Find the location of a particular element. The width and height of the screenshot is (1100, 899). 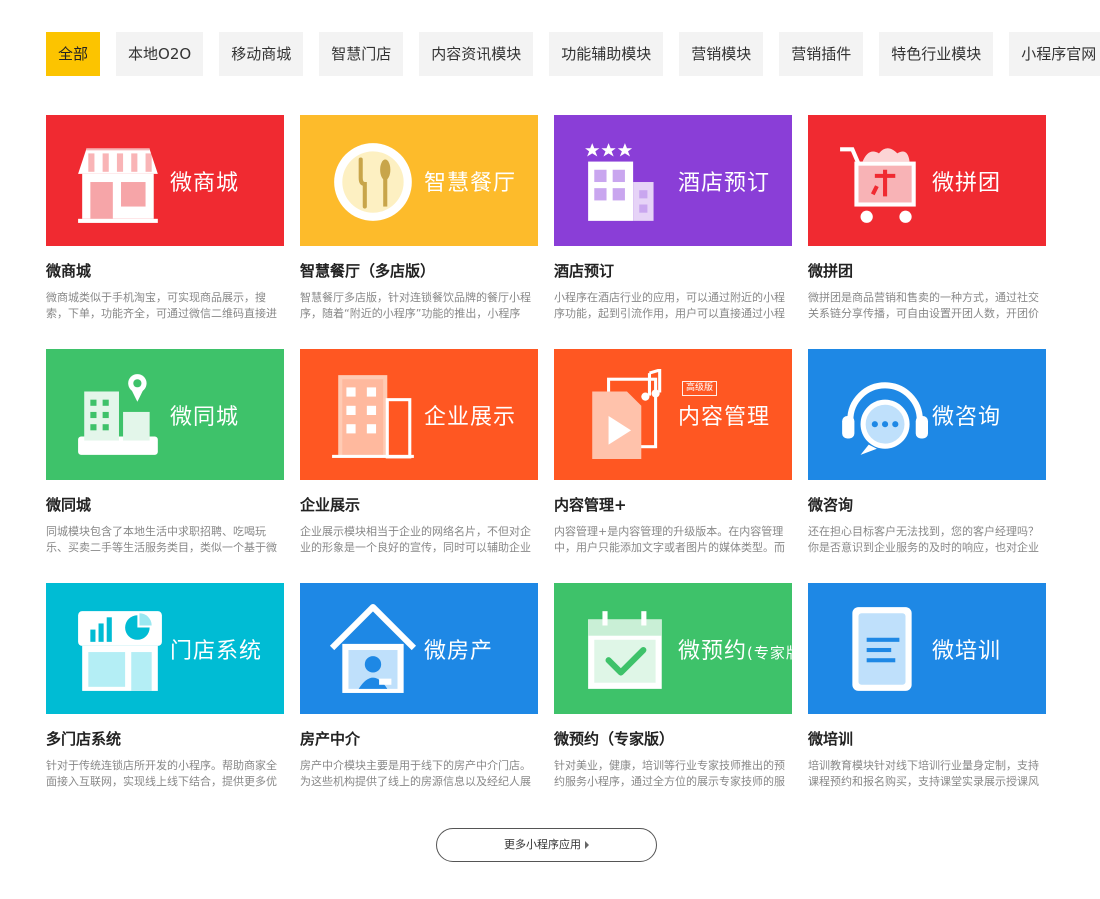

banner-title: 门店系统 is located at coordinates (216, 649).